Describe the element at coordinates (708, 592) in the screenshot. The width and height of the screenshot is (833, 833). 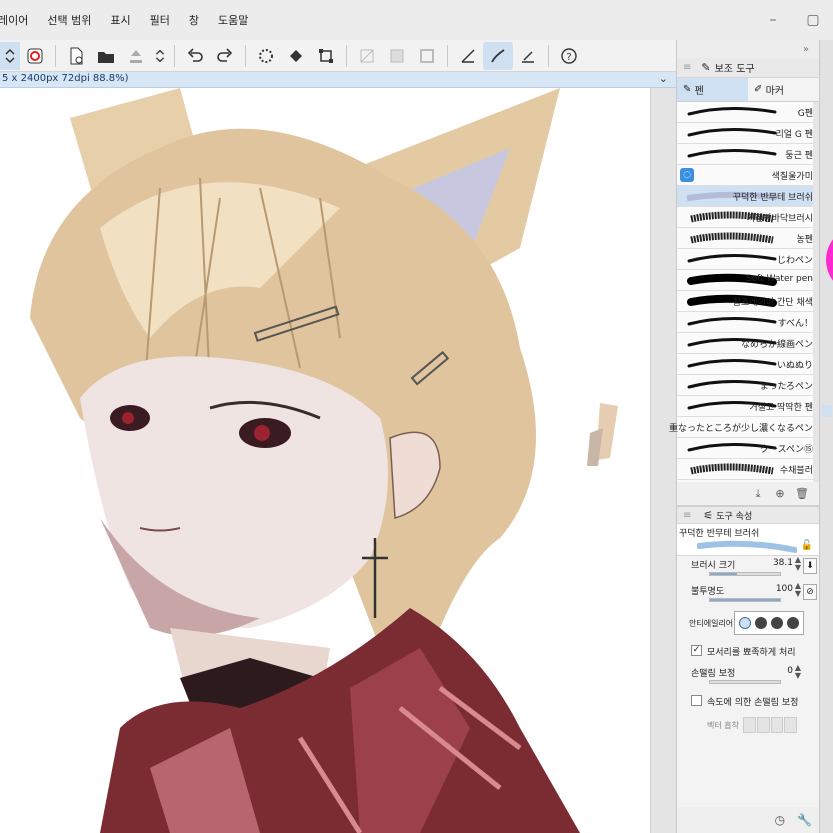
I see `opacity-label: 불투명도` at that location.